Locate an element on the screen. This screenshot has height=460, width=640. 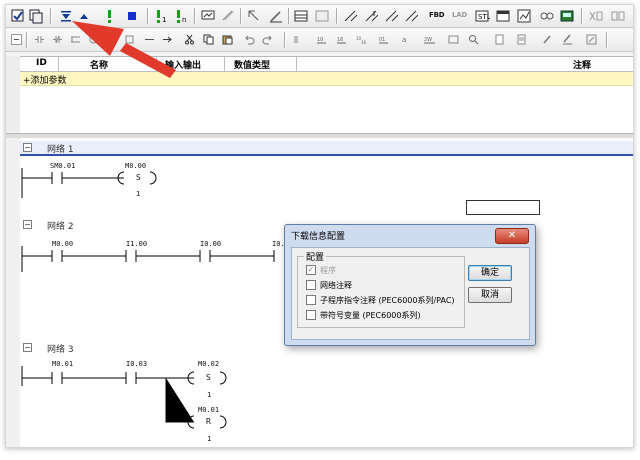
option-signed-var-label: 带符号变量 (PEC6000系列) is located at coordinates (370, 315).